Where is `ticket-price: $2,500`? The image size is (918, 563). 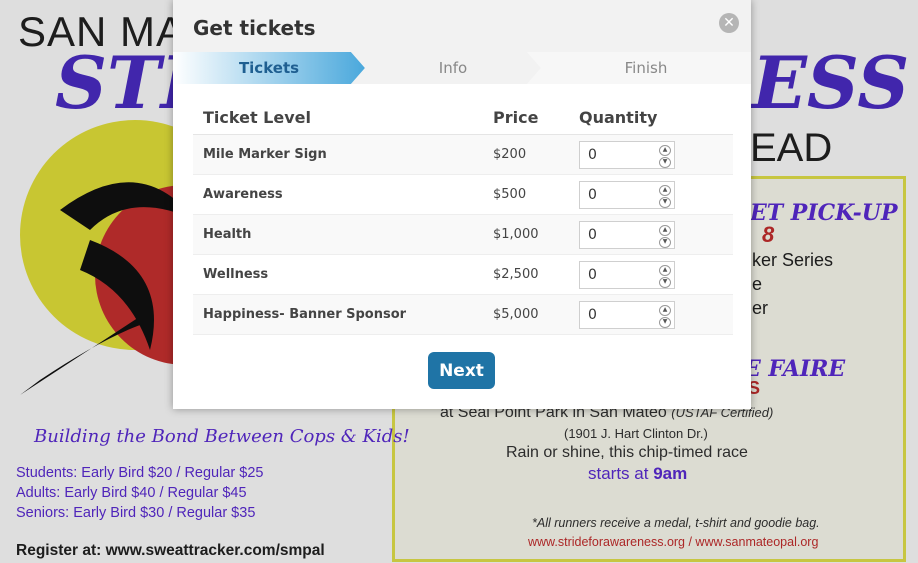
ticket-price: $2,500 is located at coordinates (526, 274).